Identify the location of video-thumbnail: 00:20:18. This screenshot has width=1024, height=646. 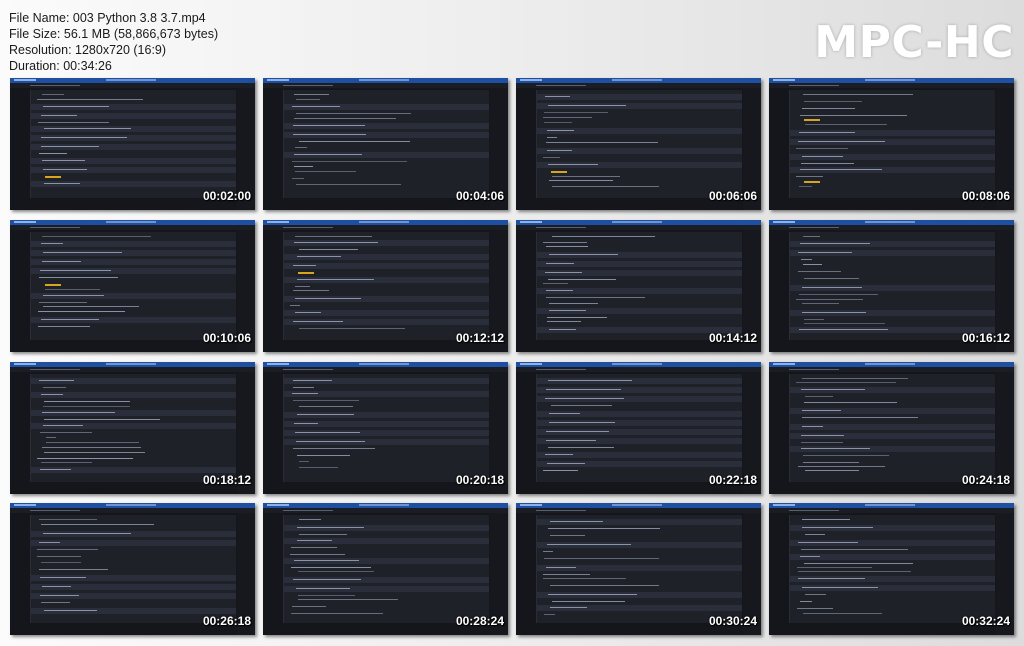
(385, 428).